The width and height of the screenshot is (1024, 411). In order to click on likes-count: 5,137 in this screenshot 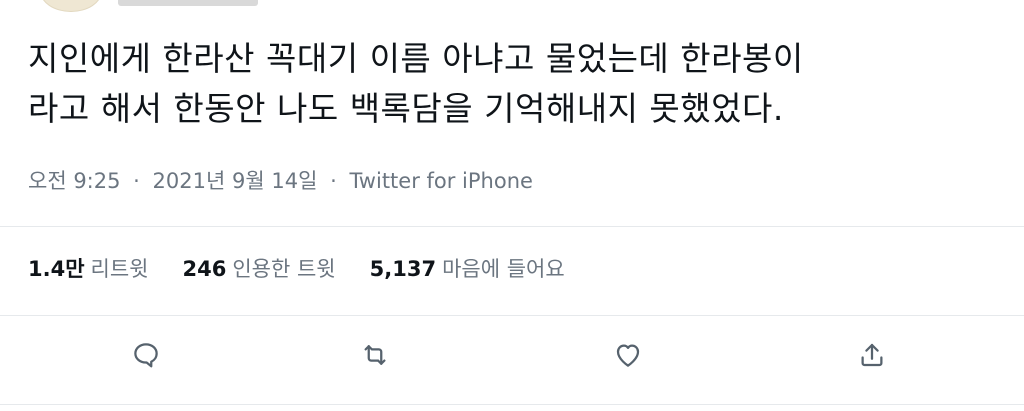, I will do `click(403, 269)`.